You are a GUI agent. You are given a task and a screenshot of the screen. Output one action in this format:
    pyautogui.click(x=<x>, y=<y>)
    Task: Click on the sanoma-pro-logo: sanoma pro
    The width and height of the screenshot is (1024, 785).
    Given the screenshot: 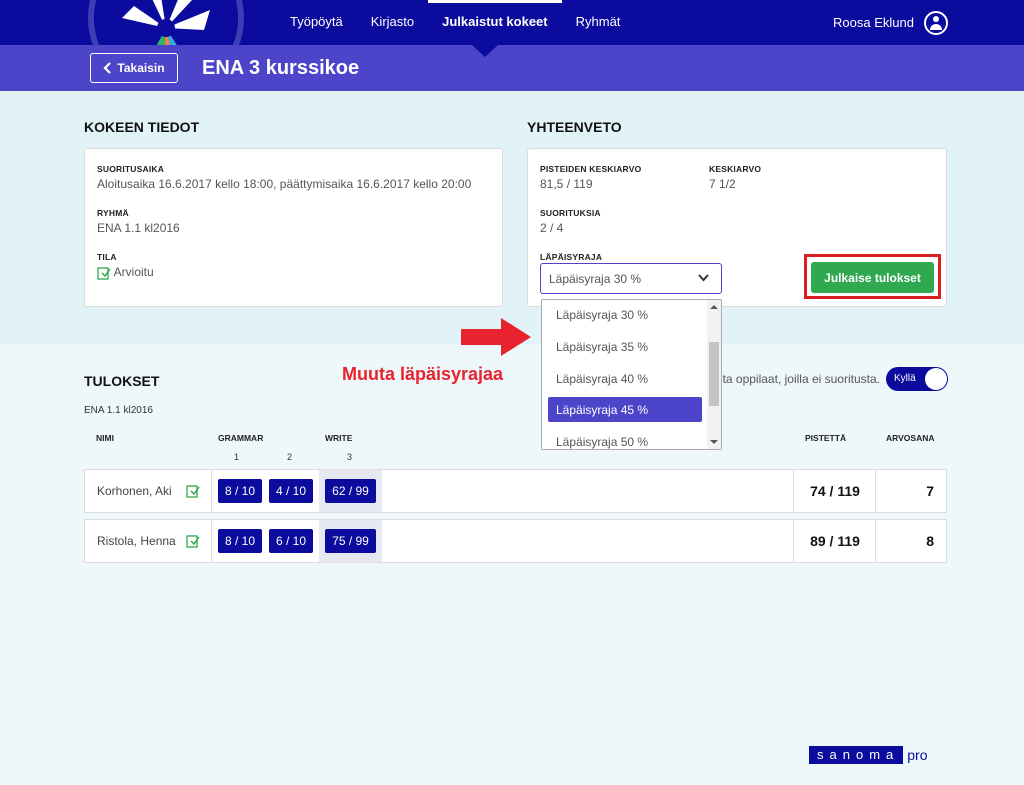 What is the action you would take?
    pyautogui.click(x=868, y=755)
    